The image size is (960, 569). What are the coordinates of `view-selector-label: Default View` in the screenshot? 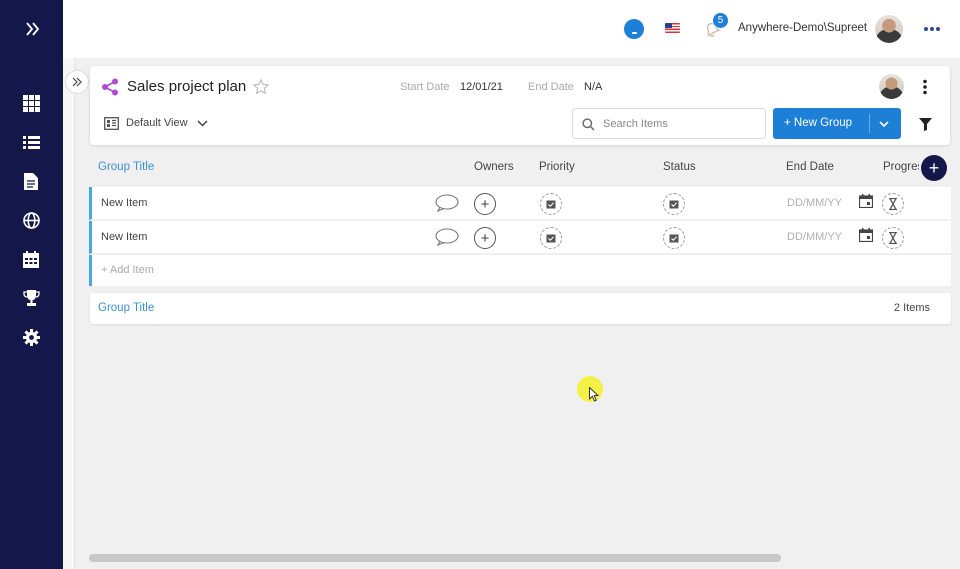 It's located at (157, 123).